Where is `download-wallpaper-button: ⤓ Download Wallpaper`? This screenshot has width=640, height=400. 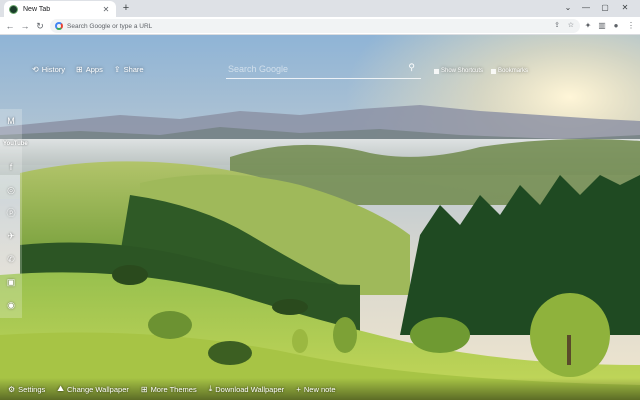 download-wallpaper-button: ⤓ Download Wallpaper is located at coordinates (246, 389).